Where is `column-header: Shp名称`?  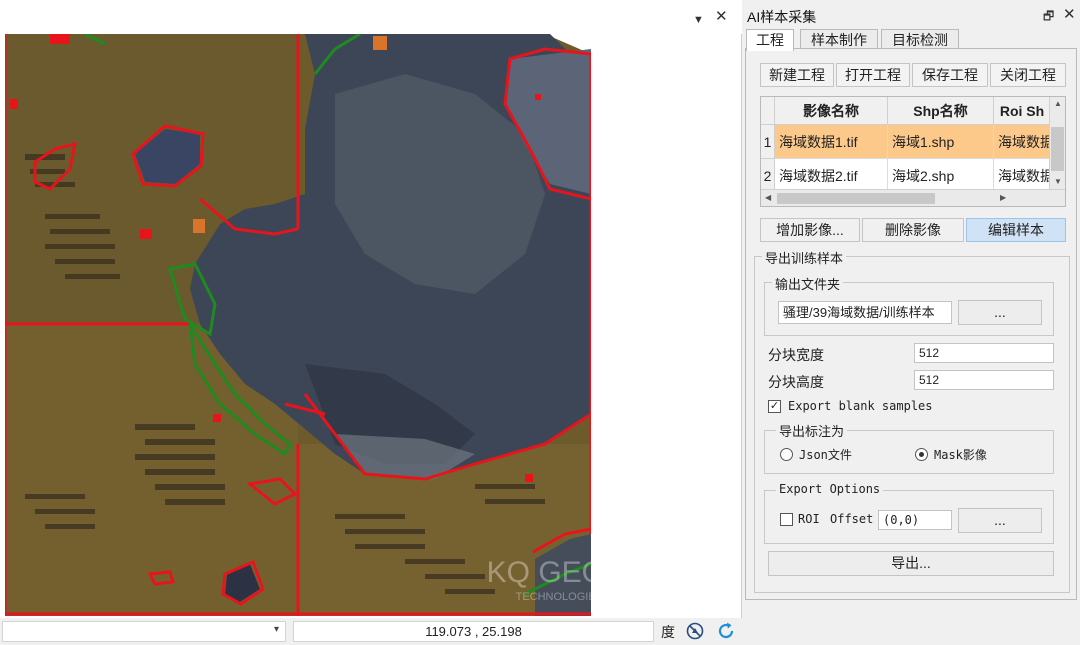
column-header: Shp名称 is located at coordinates (941, 111).